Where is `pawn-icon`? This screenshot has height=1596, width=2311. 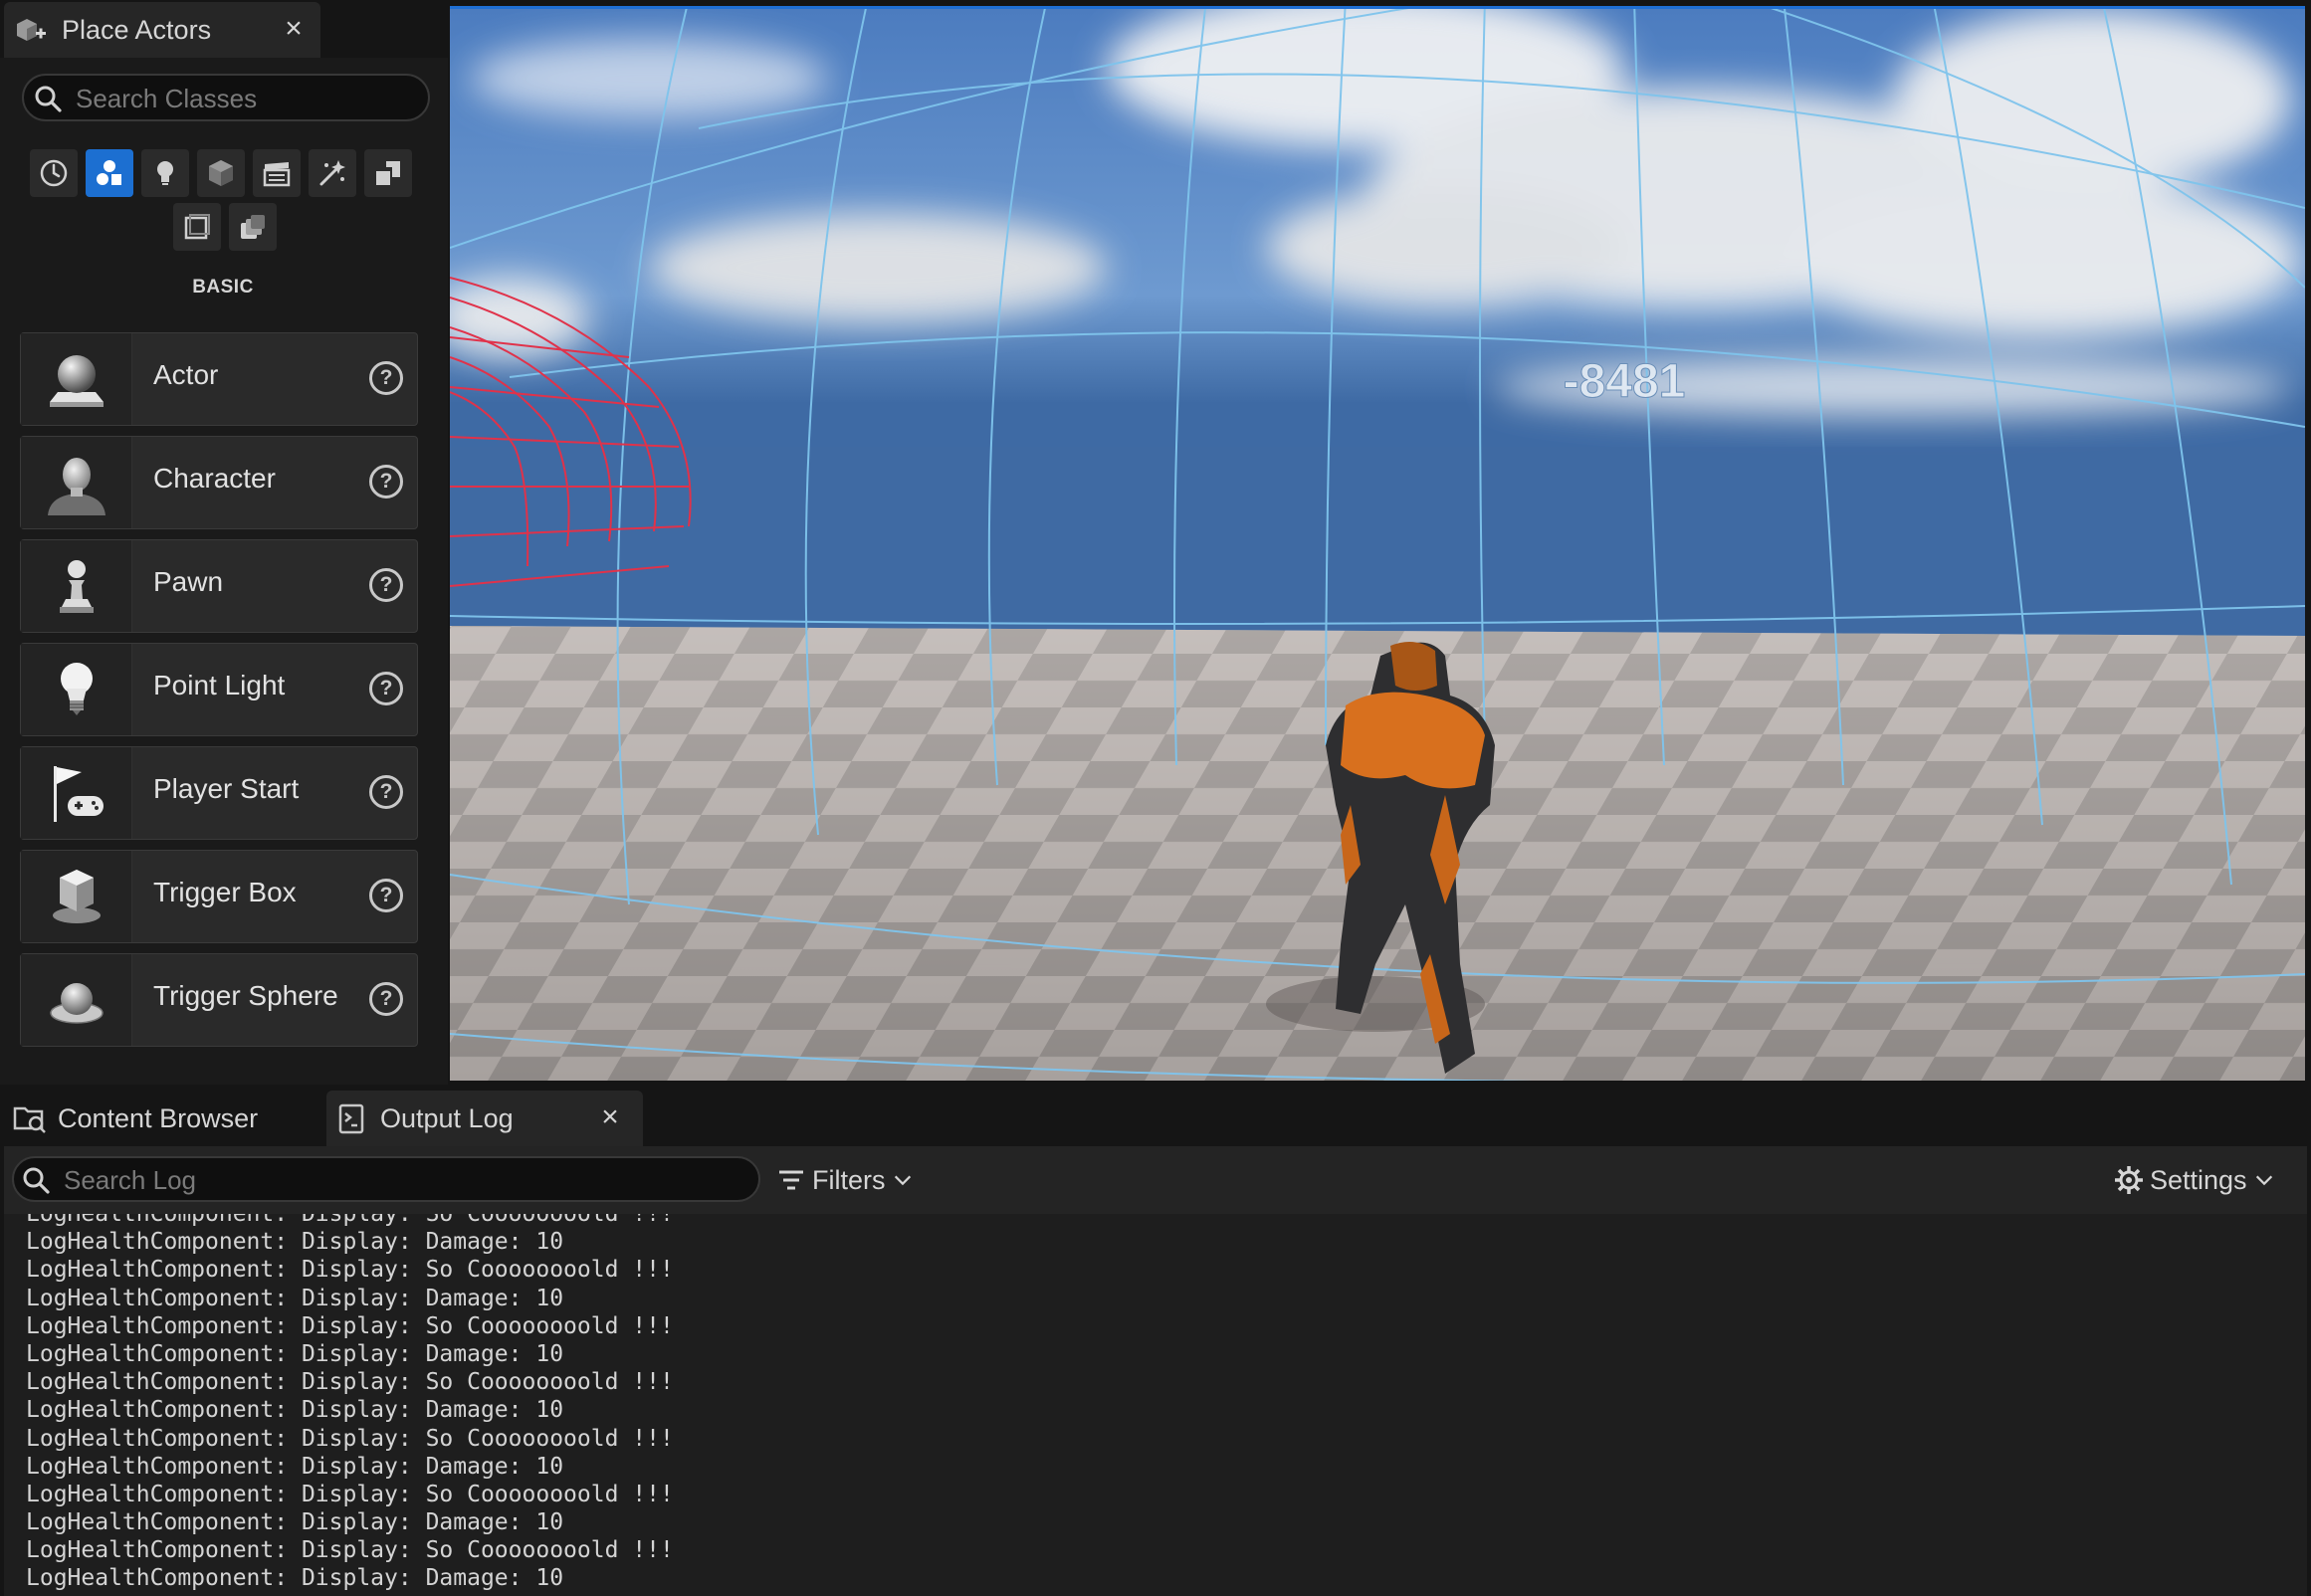
pawn-icon is located at coordinates (76, 586).